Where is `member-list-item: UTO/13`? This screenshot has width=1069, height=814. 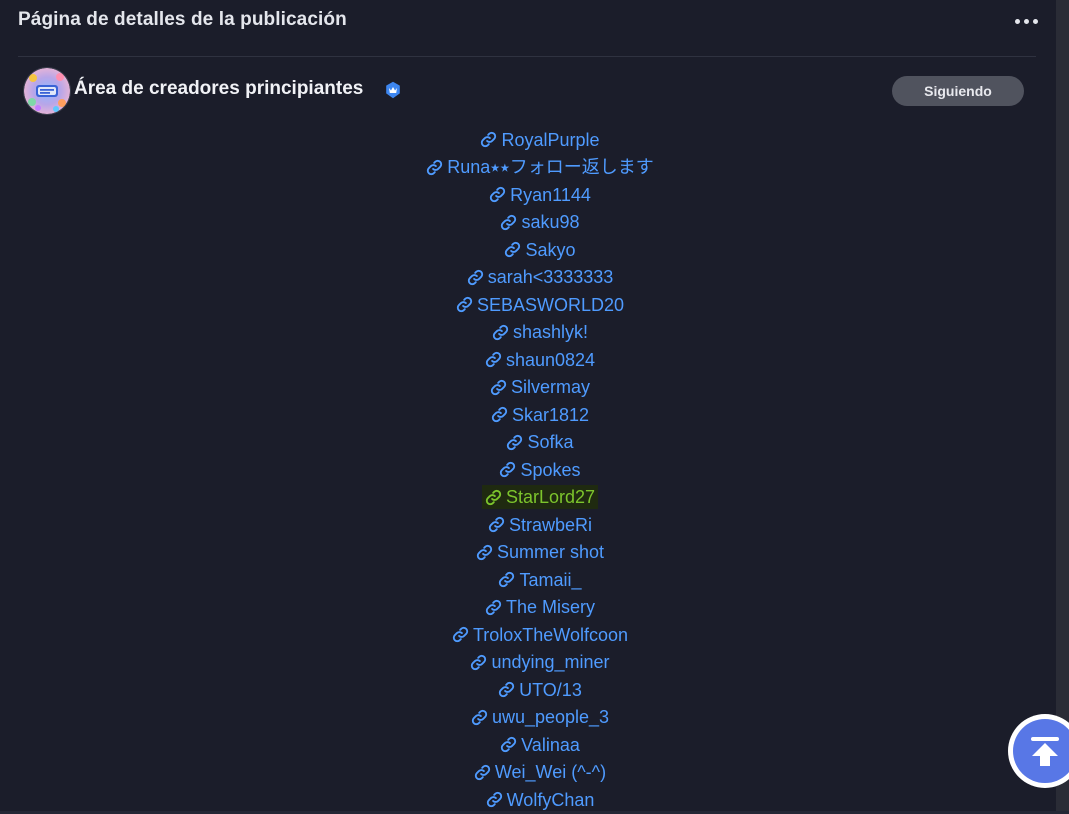 member-list-item: UTO/13 is located at coordinates (540, 690).